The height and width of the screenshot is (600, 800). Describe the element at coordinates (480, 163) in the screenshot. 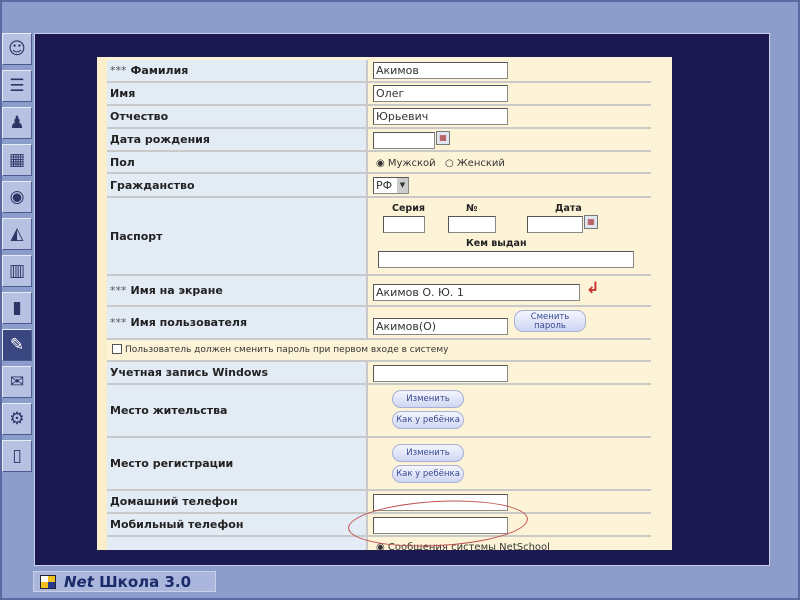

I see `female-label: Женский` at that location.